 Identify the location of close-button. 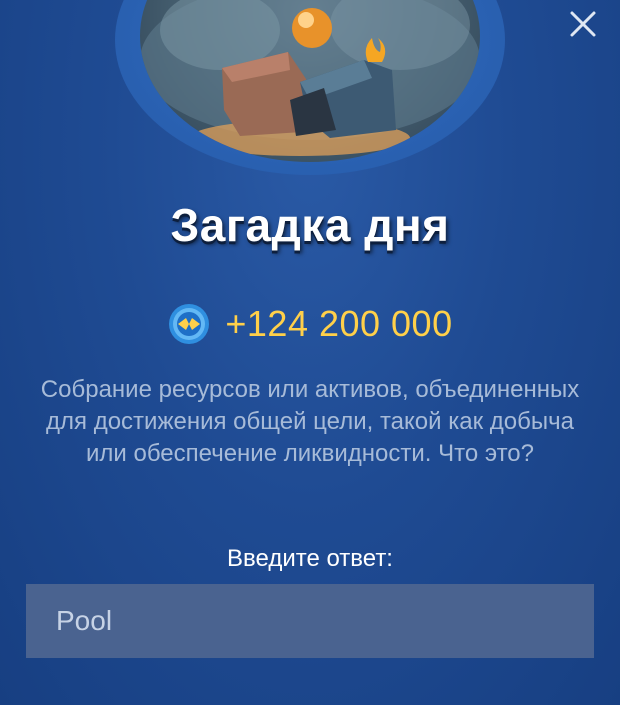
(583, 24).